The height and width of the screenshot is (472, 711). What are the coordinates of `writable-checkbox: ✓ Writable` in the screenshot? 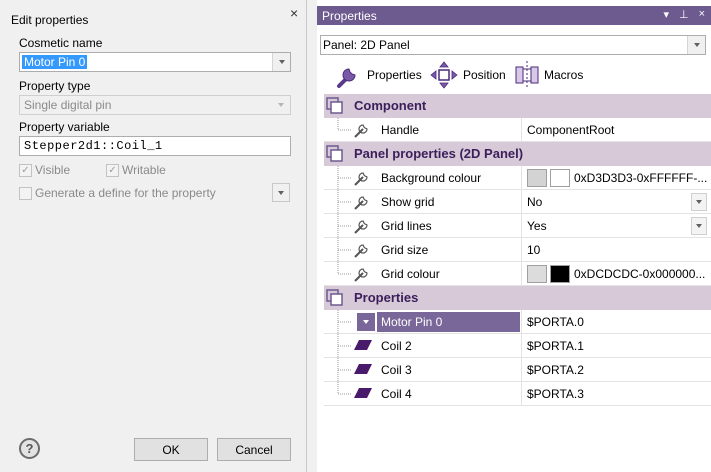 It's located at (136, 170).